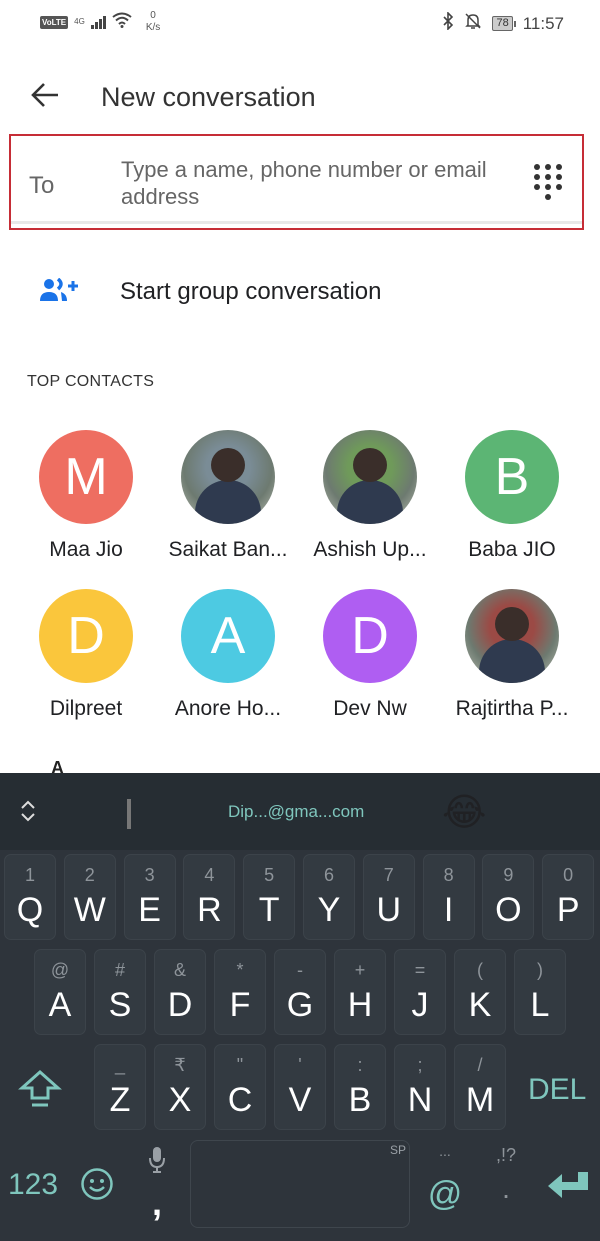 This screenshot has height=1241, width=600. Describe the element at coordinates (504, 23) in the screenshot. I see `battery-indicator: 78` at that location.